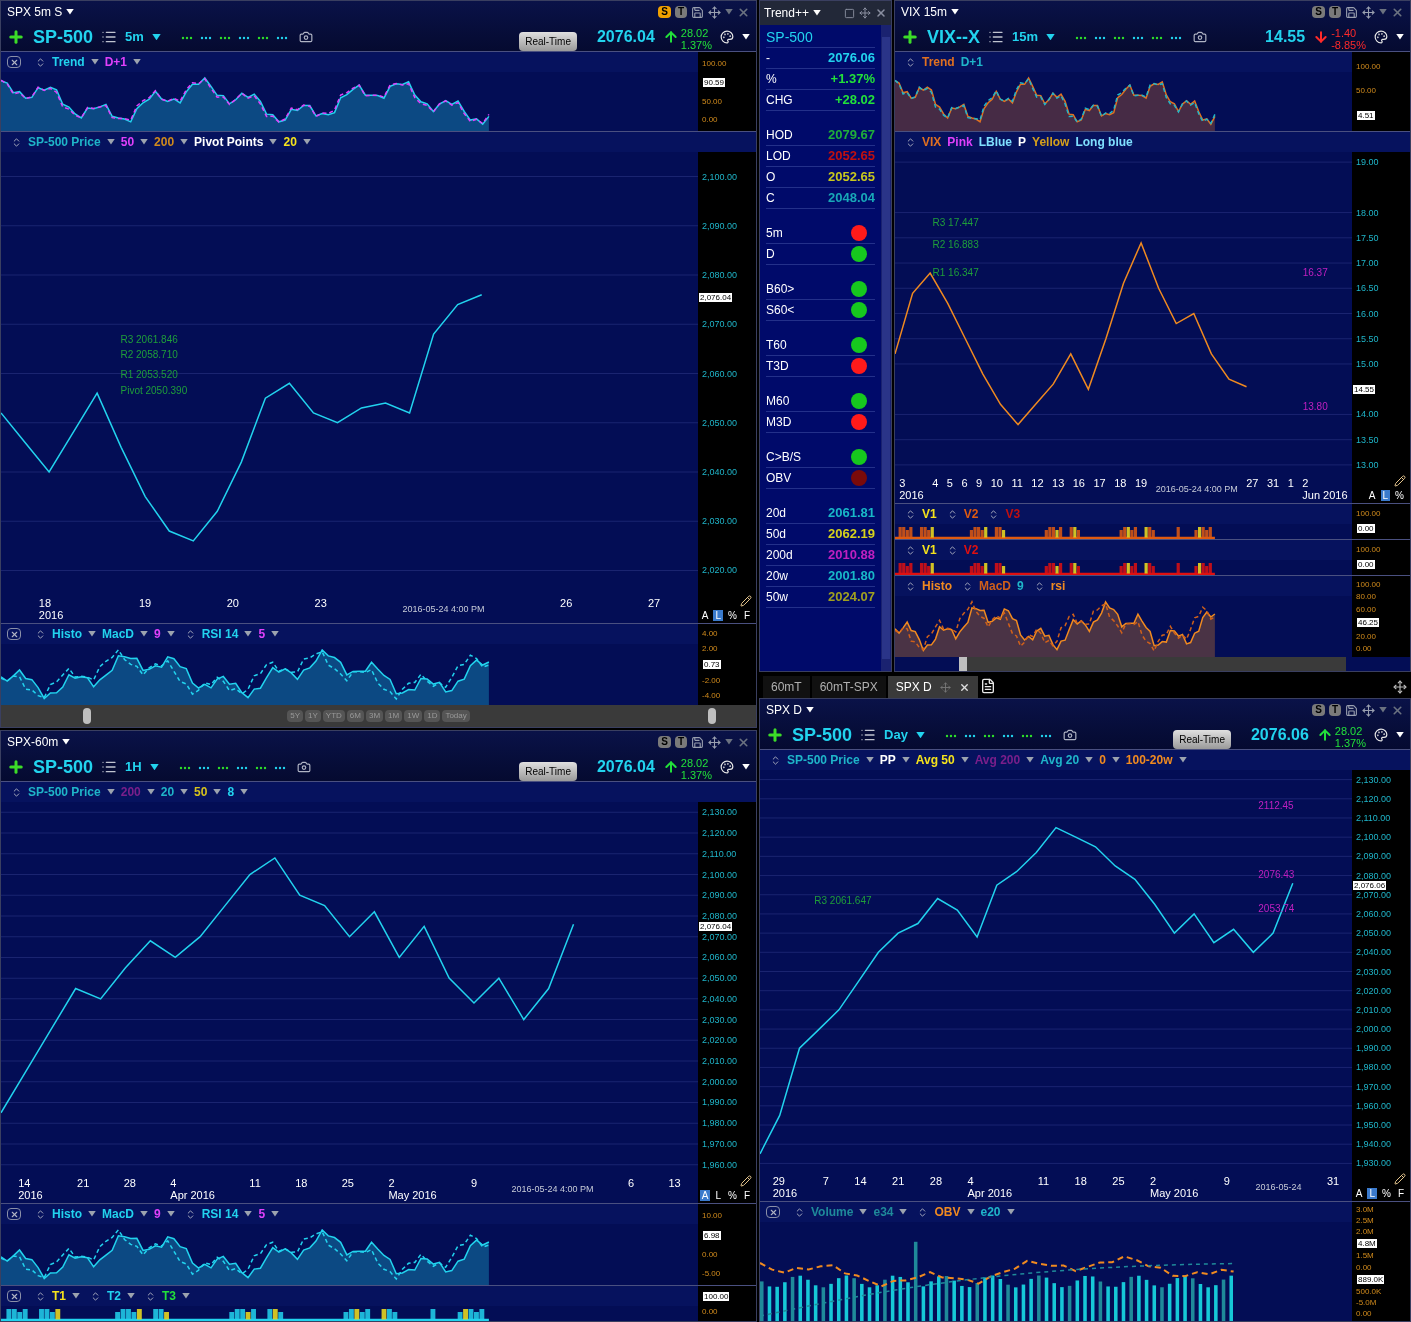 This screenshot has height=1322, width=1411. What do you see at coordinates (116, 62) in the screenshot?
I see `legend-item: D+1` at bounding box center [116, 62].